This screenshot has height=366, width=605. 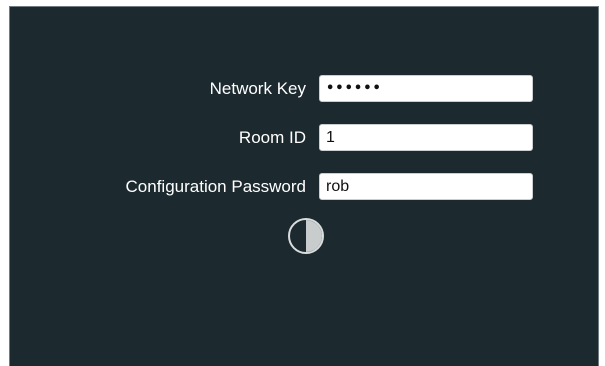 I want to click on config-password-input, so click(x=426, y=186).